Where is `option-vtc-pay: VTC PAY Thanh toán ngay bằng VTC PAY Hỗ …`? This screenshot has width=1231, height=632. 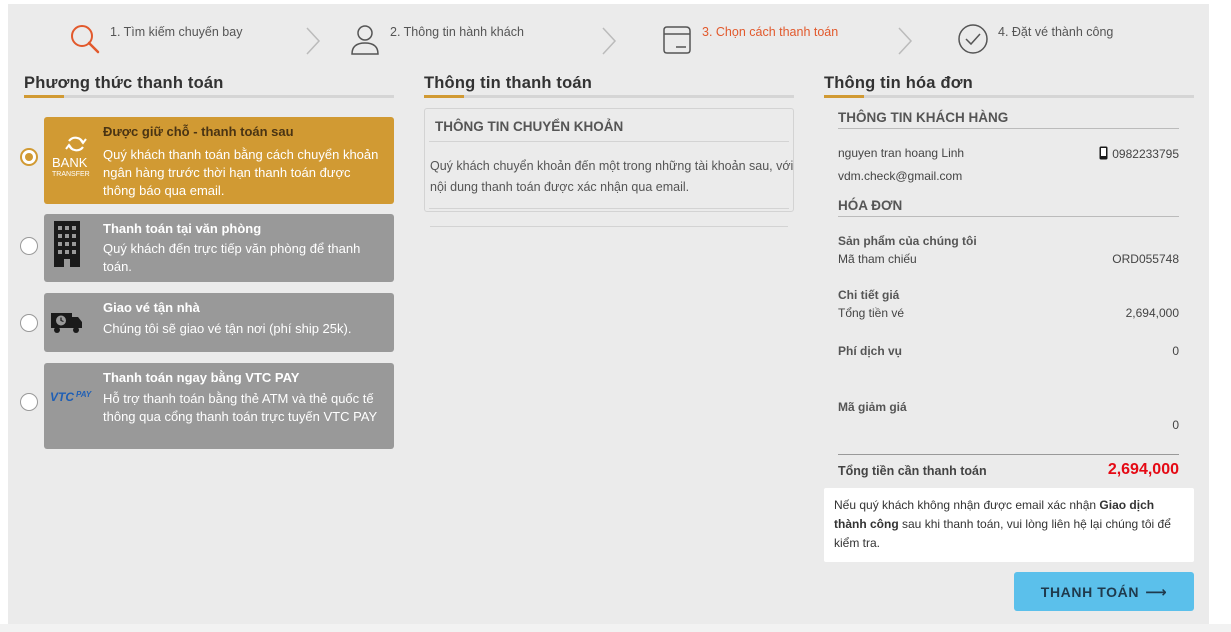
option-vtc-pay: VTC PAY Thanh toán ngay bằng VTC PAY Hỗ … is located at coordinates (219, 406).